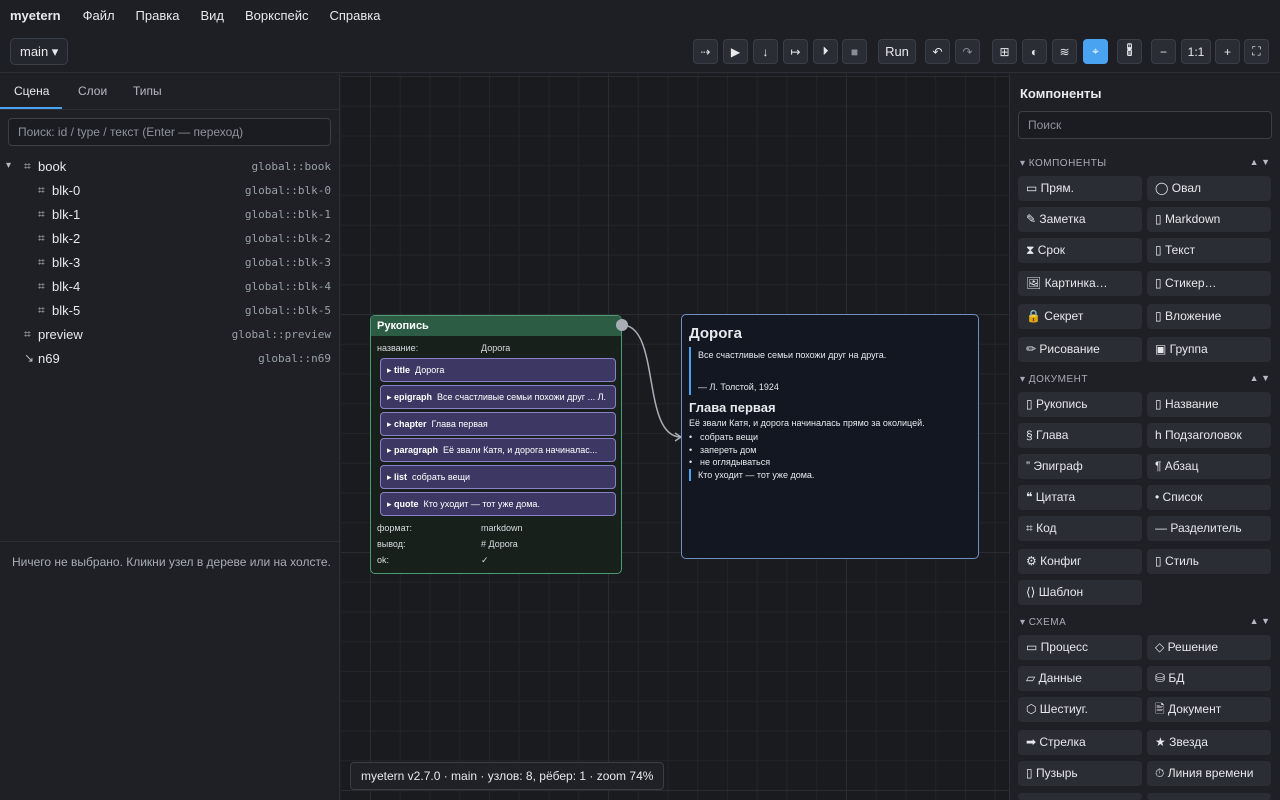 The width and height of the screenshot is (1280, 800). I want to click on fit-view-button: ⛶, so click(1256, 51).